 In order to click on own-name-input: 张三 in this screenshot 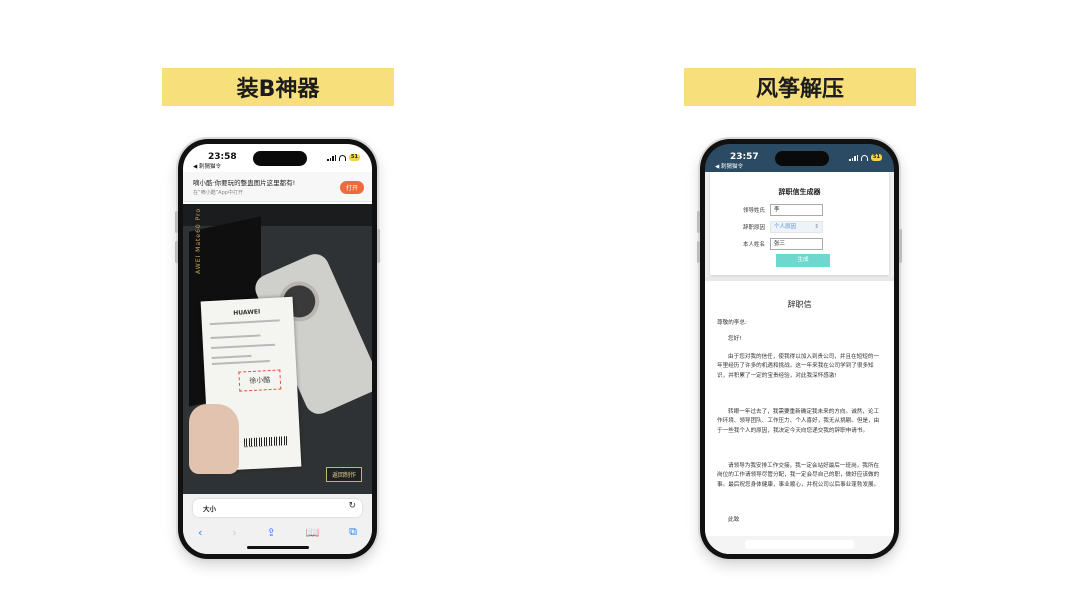, I will do `click(796, 244)`.